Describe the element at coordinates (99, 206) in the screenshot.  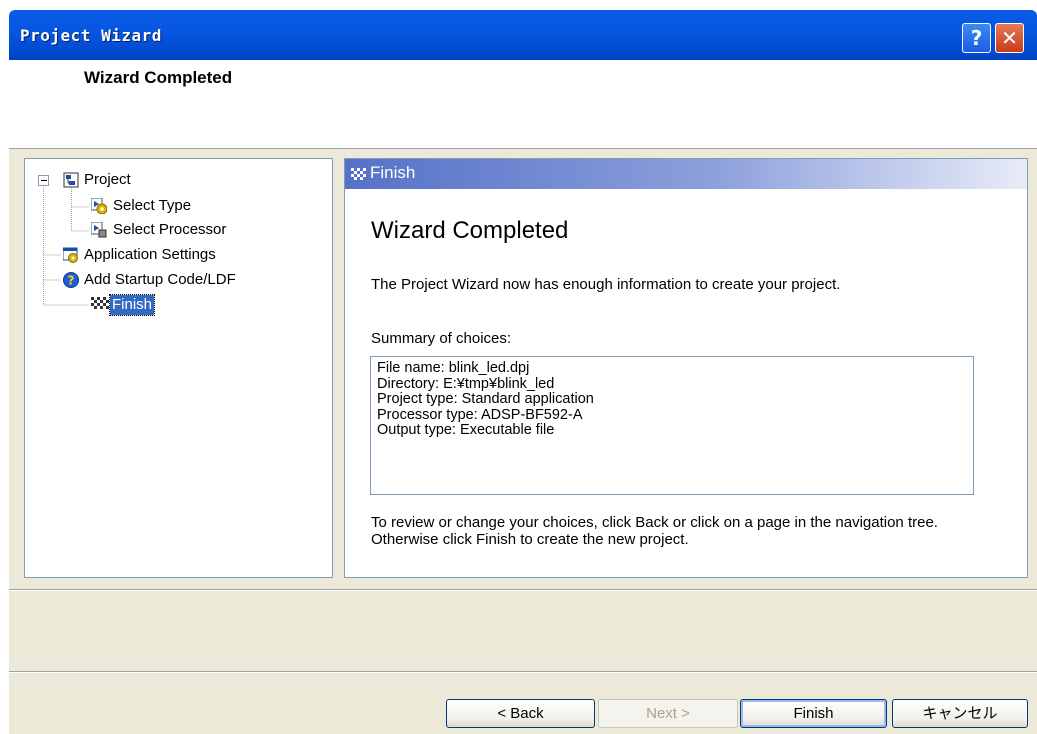
I see `select-type-icon` at that location.